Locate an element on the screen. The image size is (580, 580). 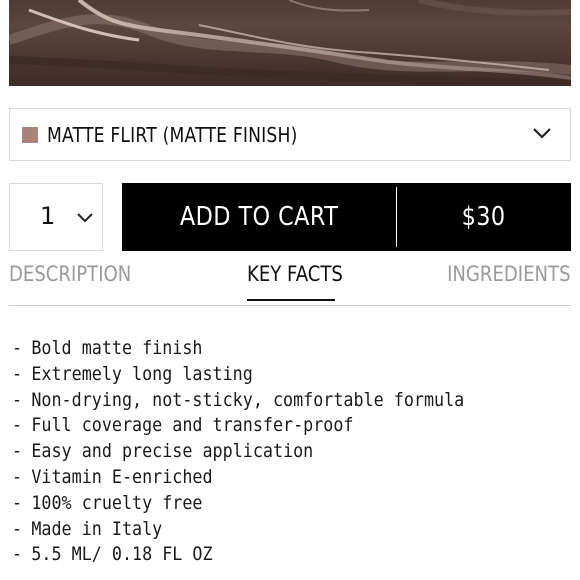
lipstick-smear-graphic is located at coordinates (290, 43).